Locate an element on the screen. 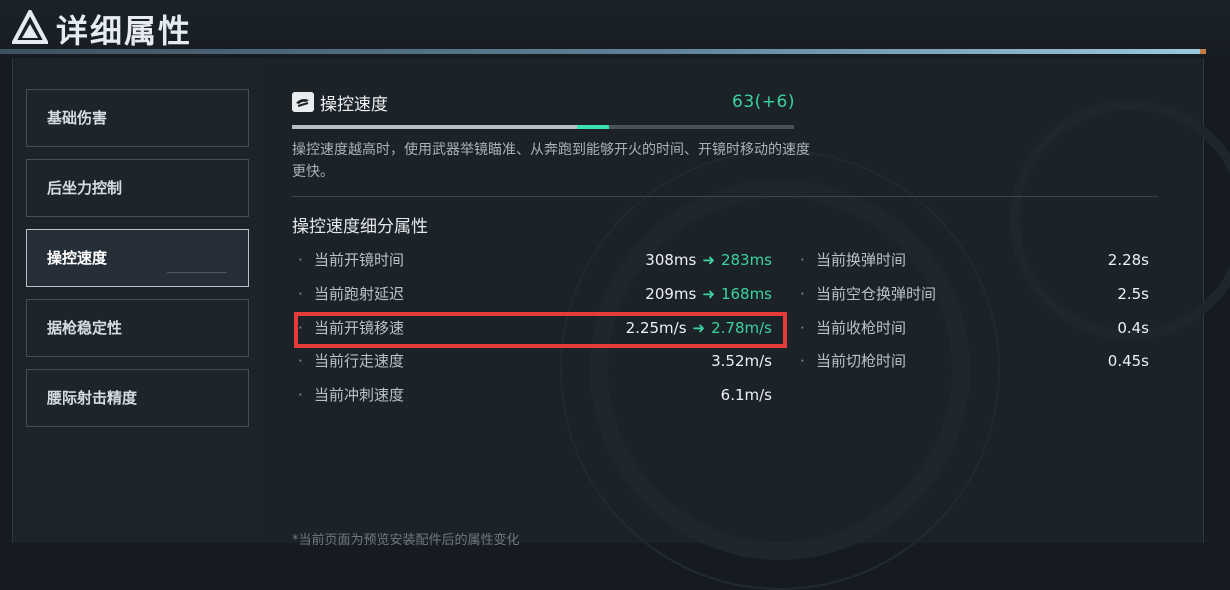  sidebar-item-handling-speed: 操控速度 is located at coordinates (137, 258).